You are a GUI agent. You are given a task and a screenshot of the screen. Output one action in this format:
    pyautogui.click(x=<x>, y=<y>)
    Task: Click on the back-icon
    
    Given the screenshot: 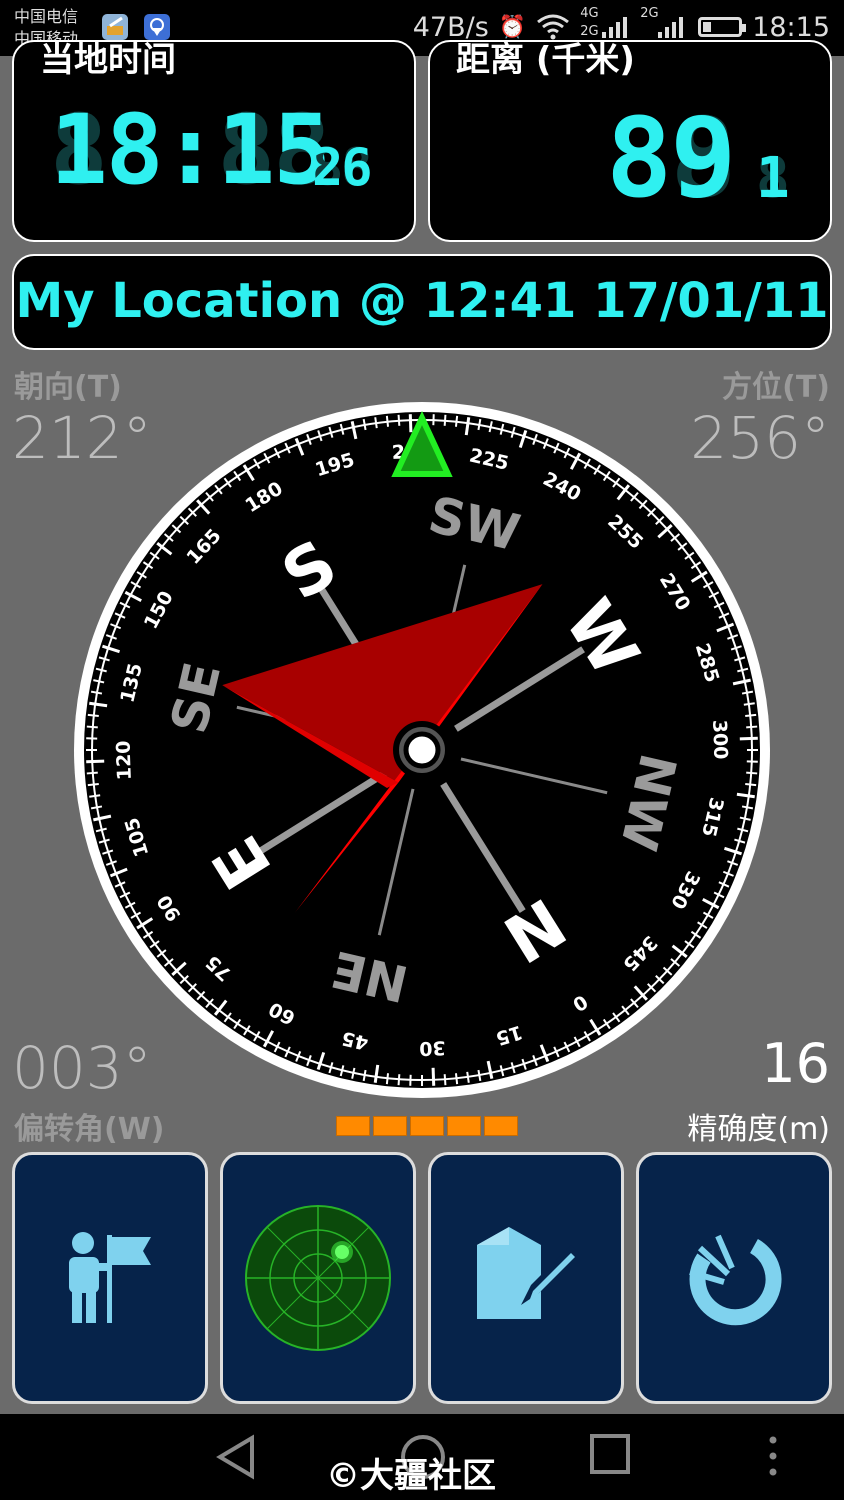 What is the action you would take?
    pyautogui.click(x=236, y=1457)
    